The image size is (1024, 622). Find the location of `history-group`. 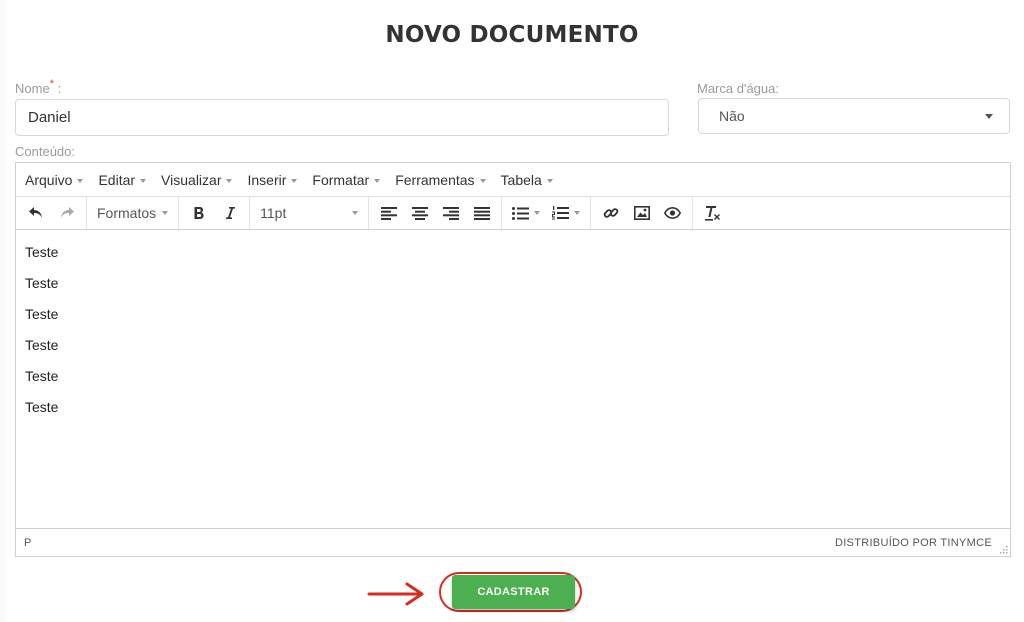

history-group is located at coordinates (51, 213).